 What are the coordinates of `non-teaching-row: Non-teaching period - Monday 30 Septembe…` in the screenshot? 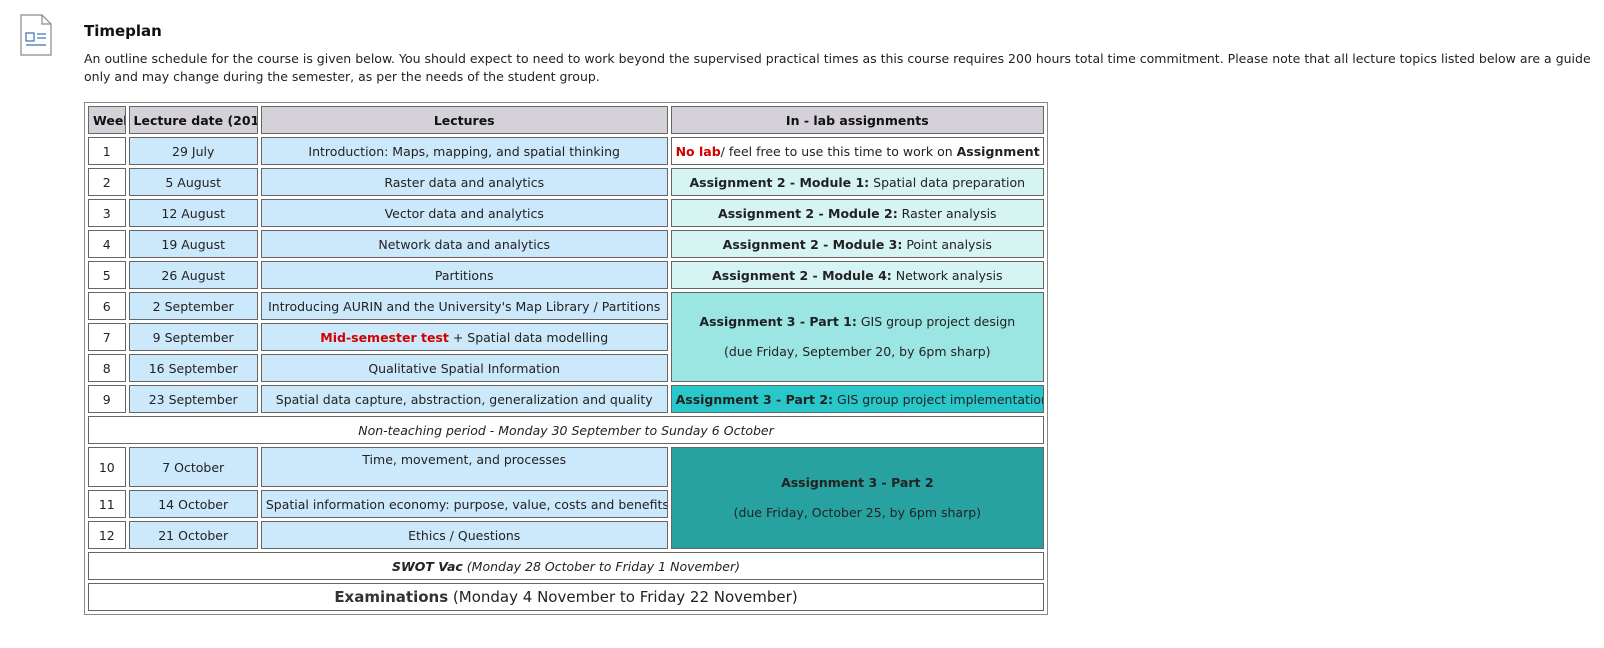 It's located at (566, 430).